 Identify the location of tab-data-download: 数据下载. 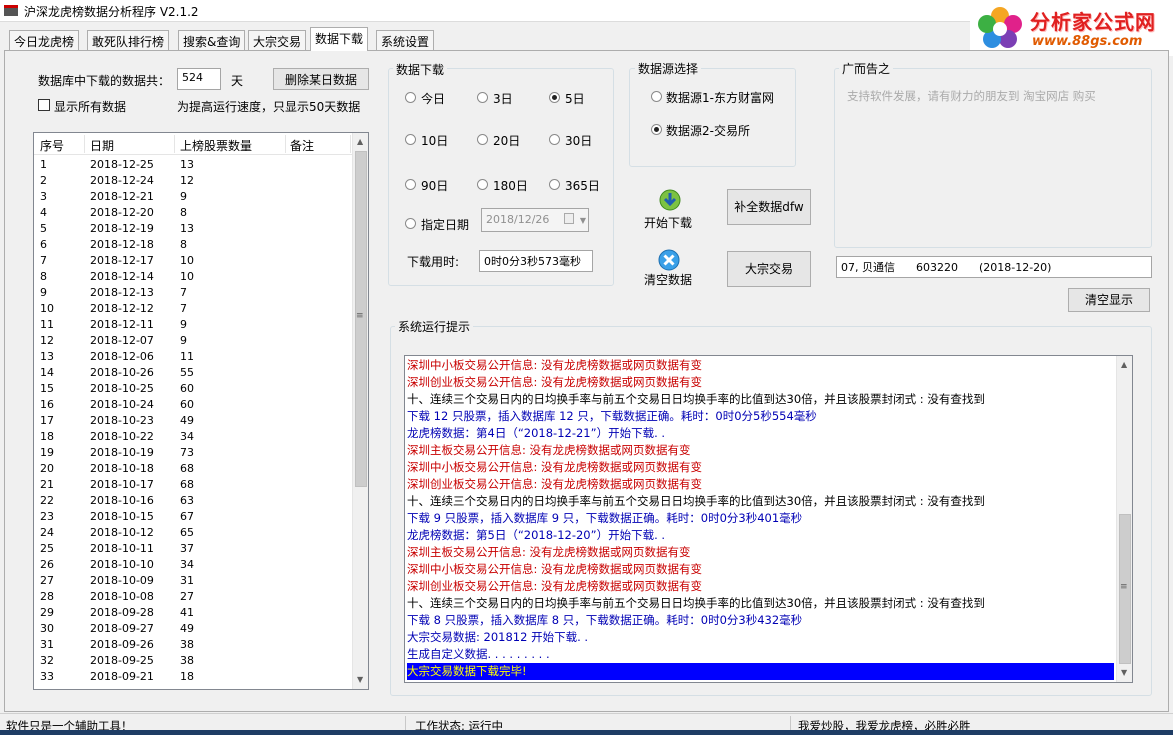
(339, 39).